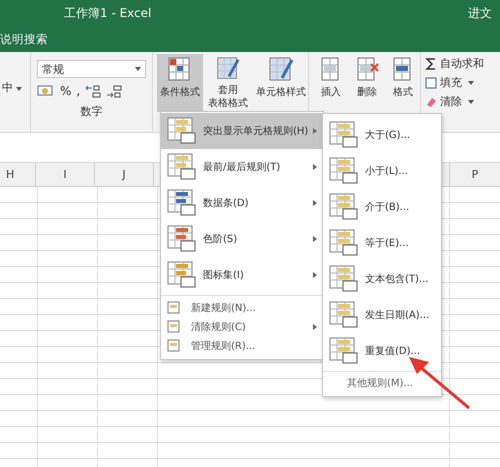  What do you see at coordinates (281, 83) in the screenshot?
I see `ribbon-button: 单元格样式` at bounding box center [281, 83].